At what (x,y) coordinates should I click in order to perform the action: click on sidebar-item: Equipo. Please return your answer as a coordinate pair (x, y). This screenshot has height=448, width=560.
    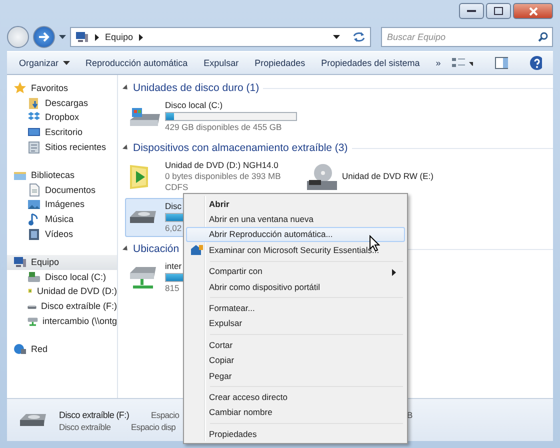
    Looking at the image, I should click on (62, 262).